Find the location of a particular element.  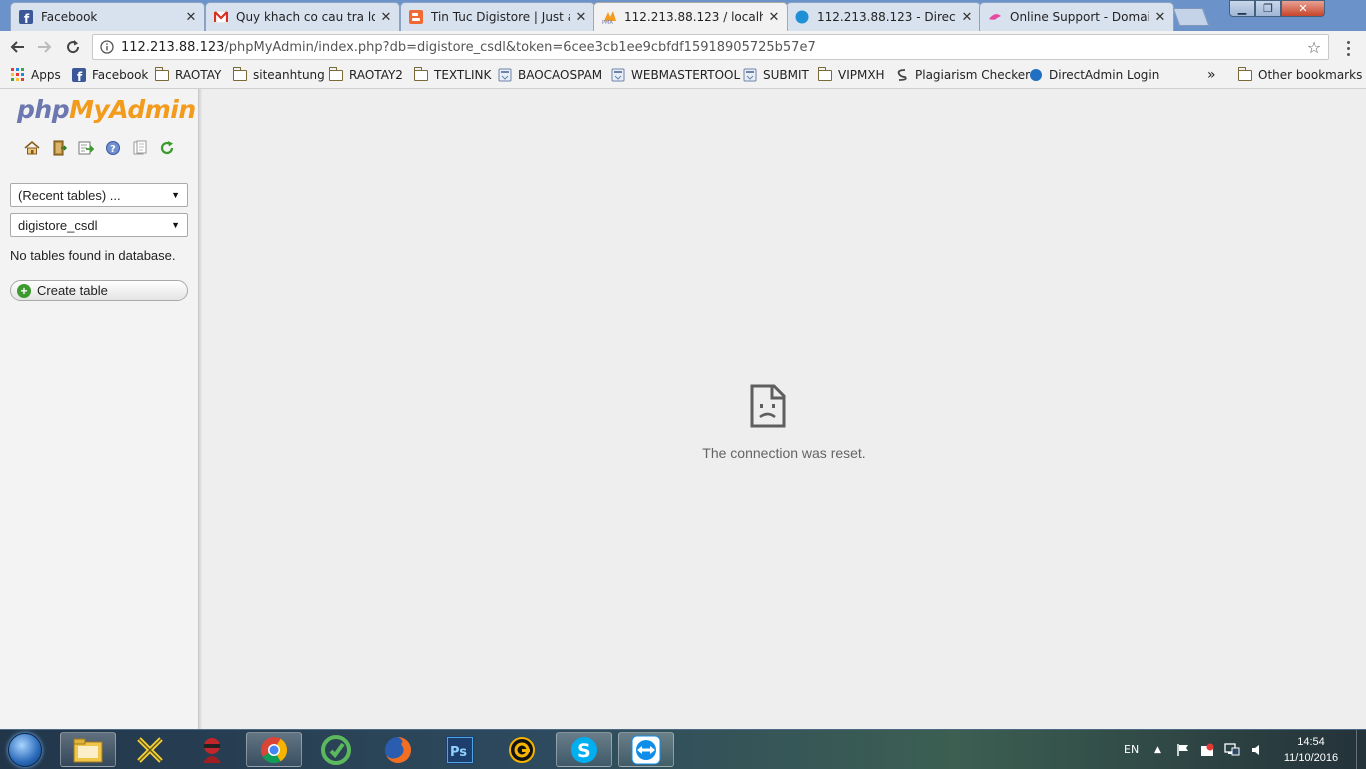

bookmark-label: VIPMXH is located at coordinates (861, 75).